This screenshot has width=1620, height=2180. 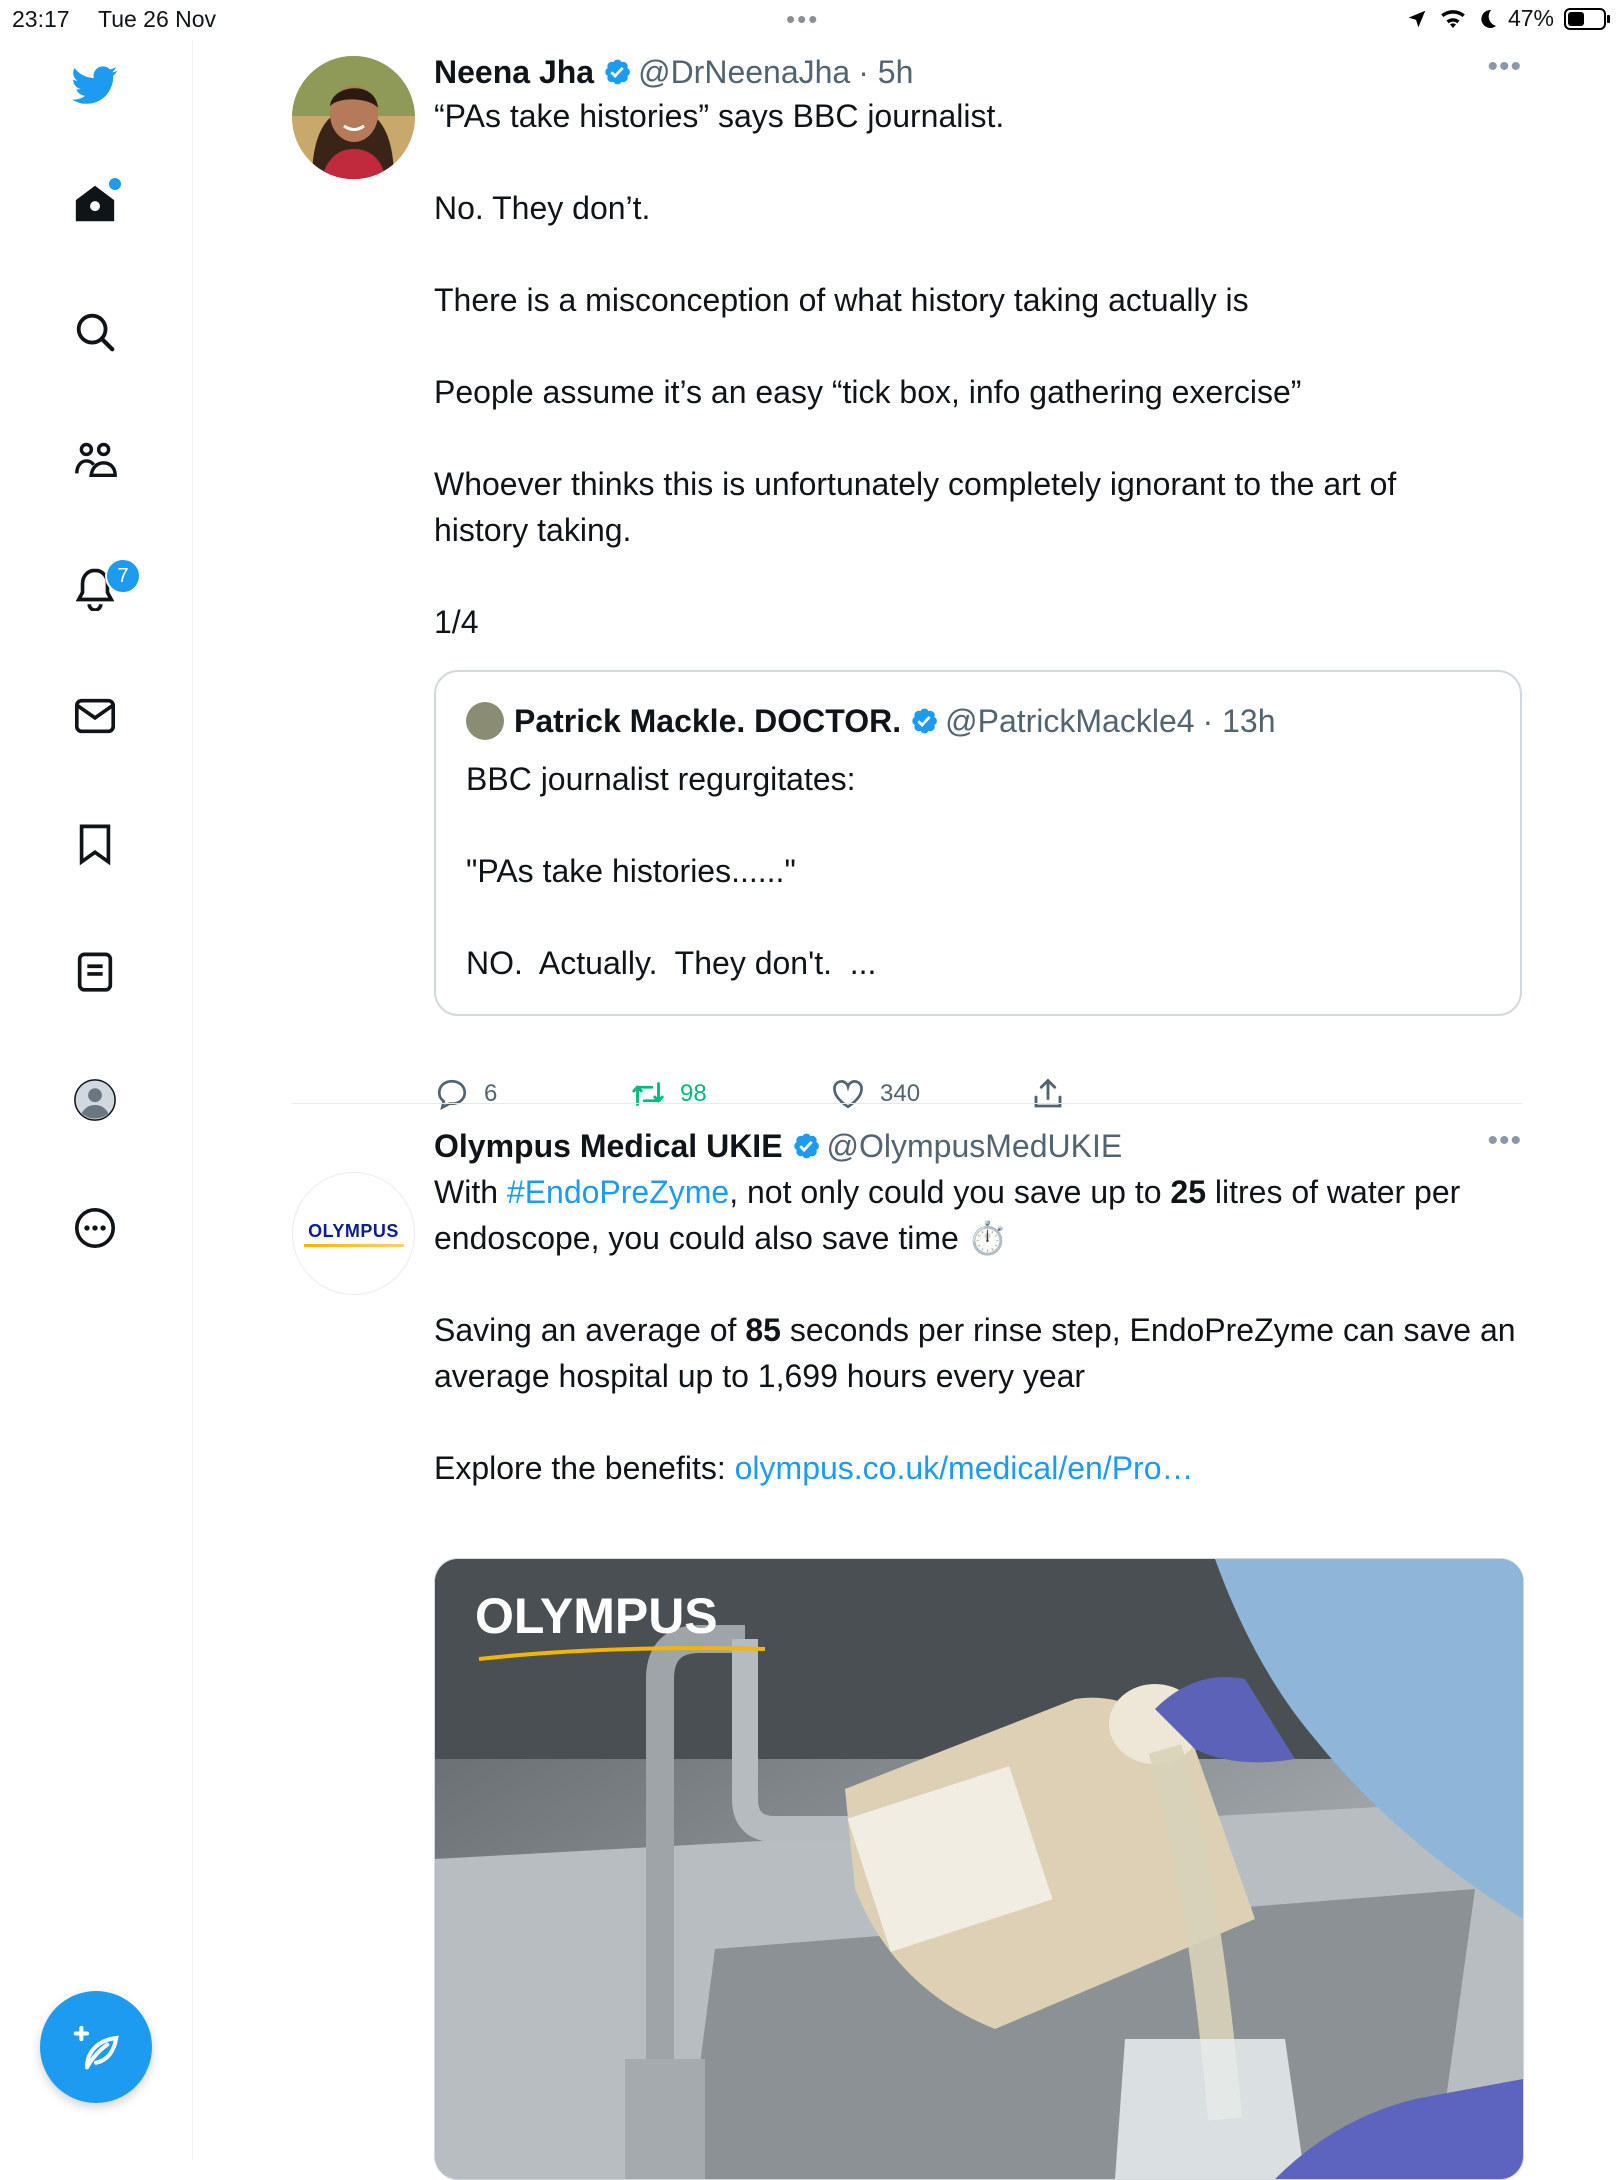 What do you see at coordinates (1239, 720) in the screenshot?
I see `quoted-tweet-time: · 13h` at bounding box center [1239, 720].